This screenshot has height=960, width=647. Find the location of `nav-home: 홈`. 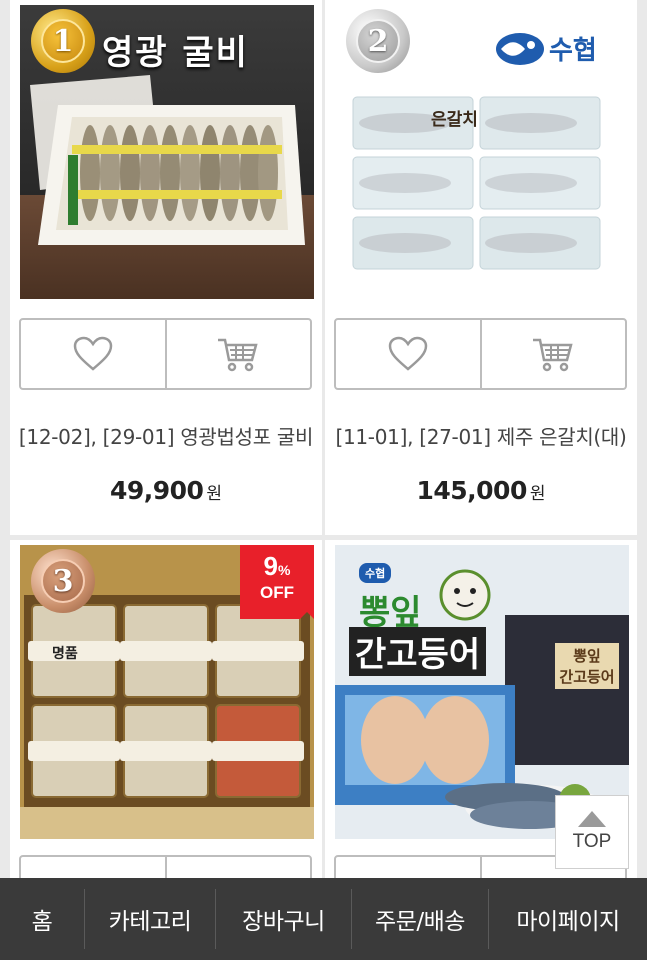

nav-home: 홈 is located at coordinates (42, 919).